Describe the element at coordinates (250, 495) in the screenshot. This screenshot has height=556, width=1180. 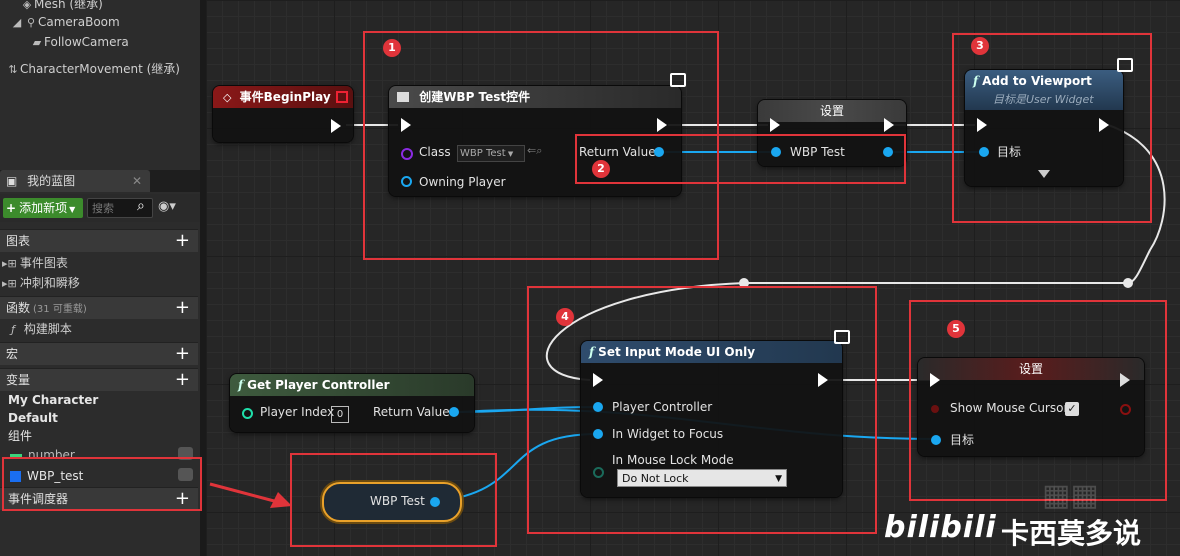
I see `annotation-arrow` at that location.